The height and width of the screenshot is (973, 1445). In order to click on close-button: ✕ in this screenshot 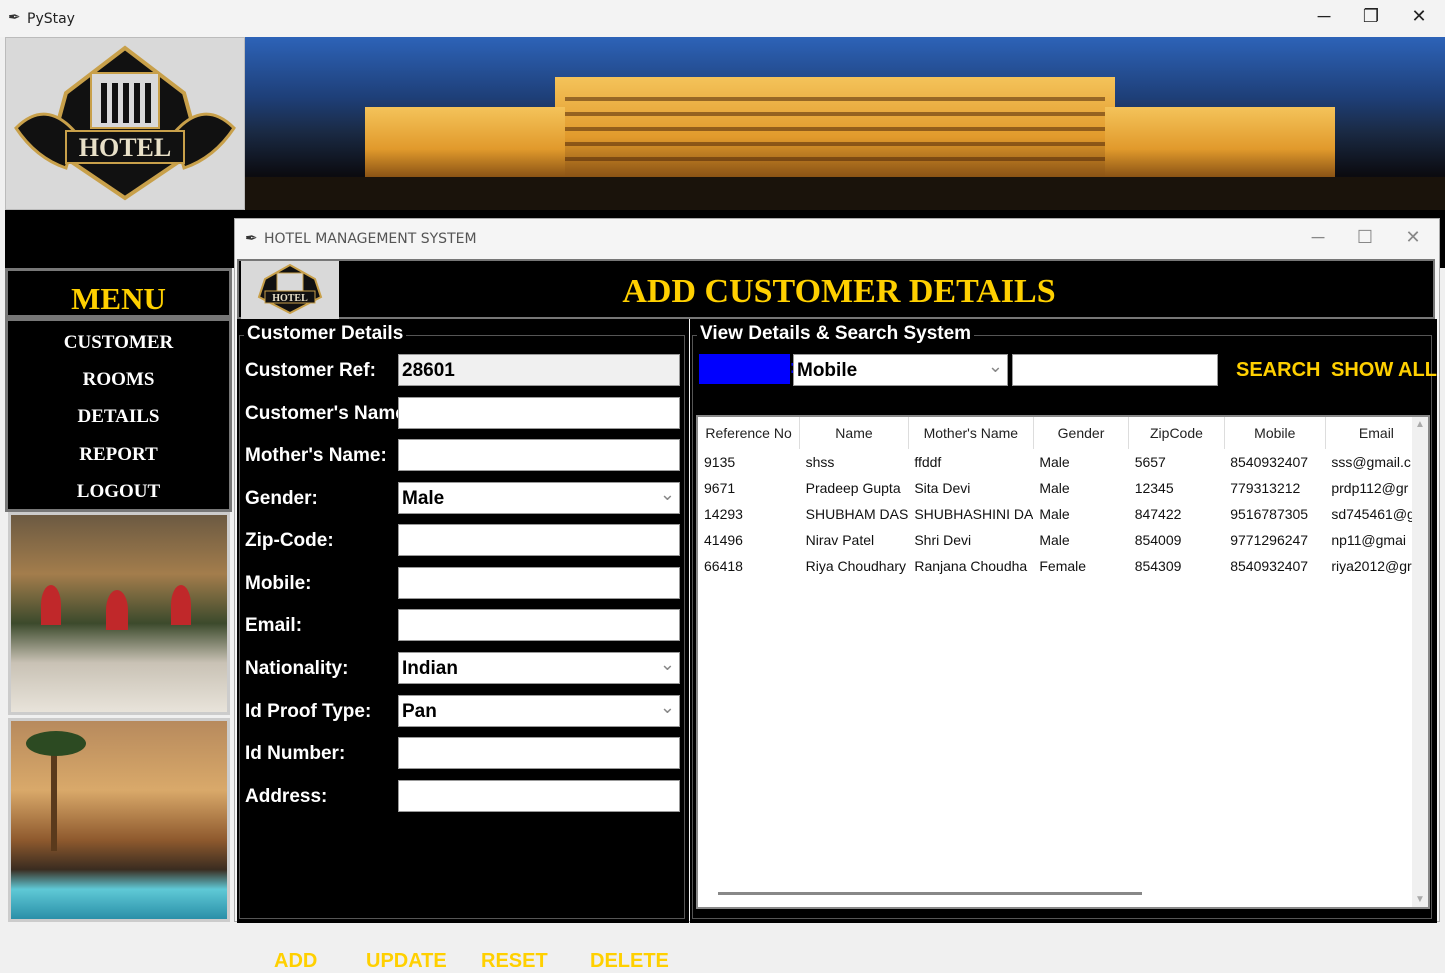, I will do `click(1419, 16)`.